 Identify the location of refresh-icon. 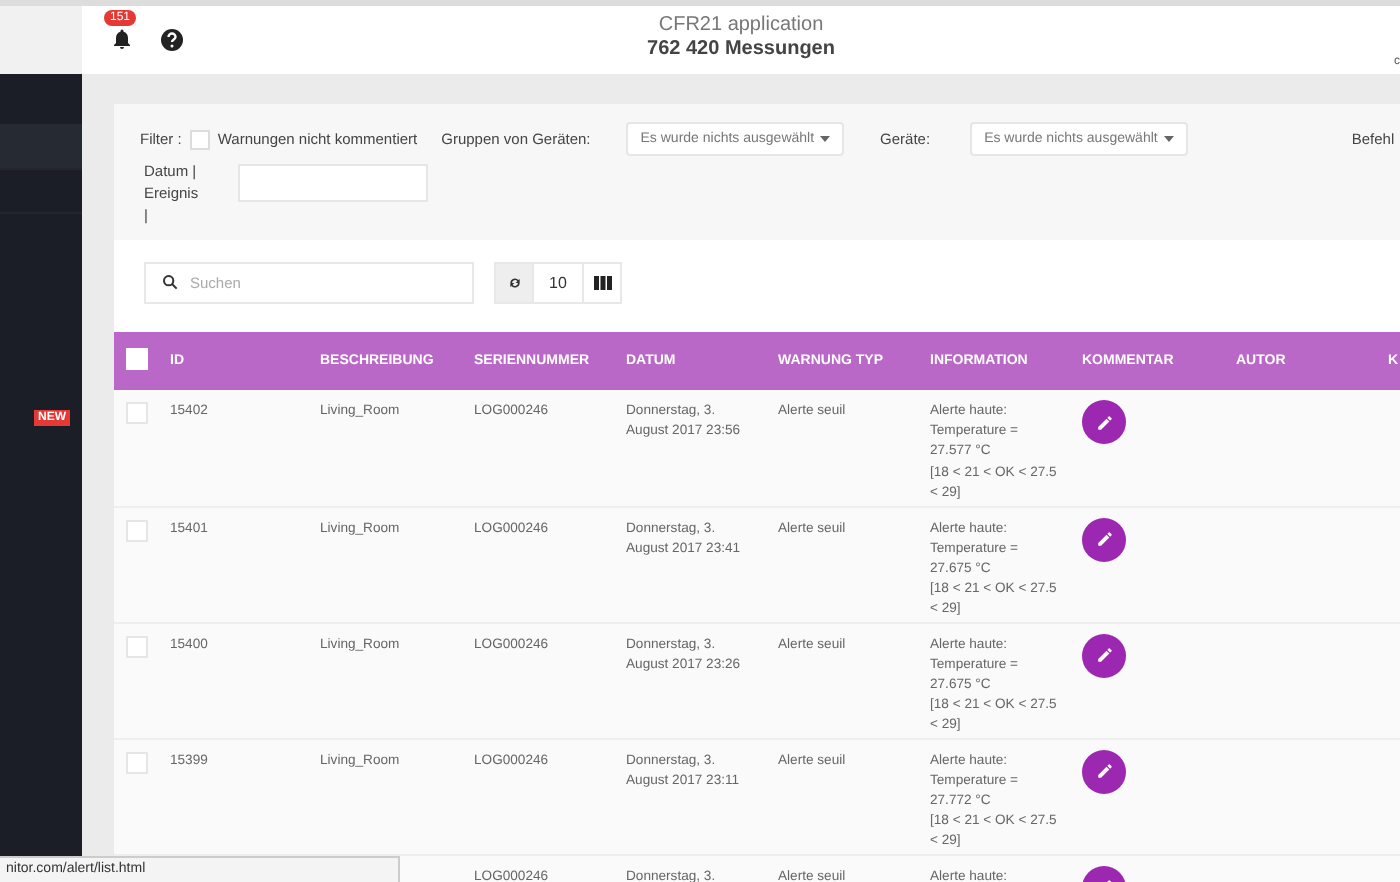
(514, 283).